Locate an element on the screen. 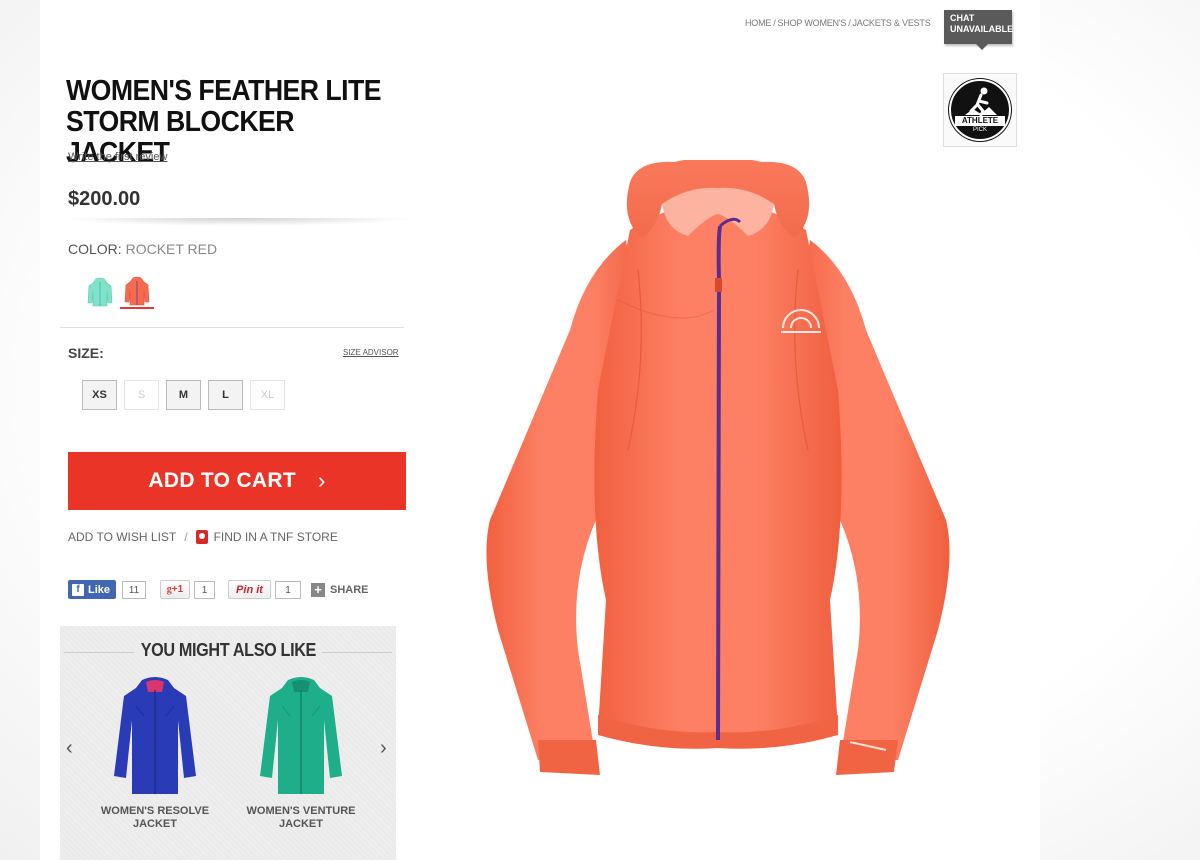 The height and width of the screenshot is (860, 1200). recommendation-name: WOMEN'S VENTURE JACKET is located at coordinates (301, 817).